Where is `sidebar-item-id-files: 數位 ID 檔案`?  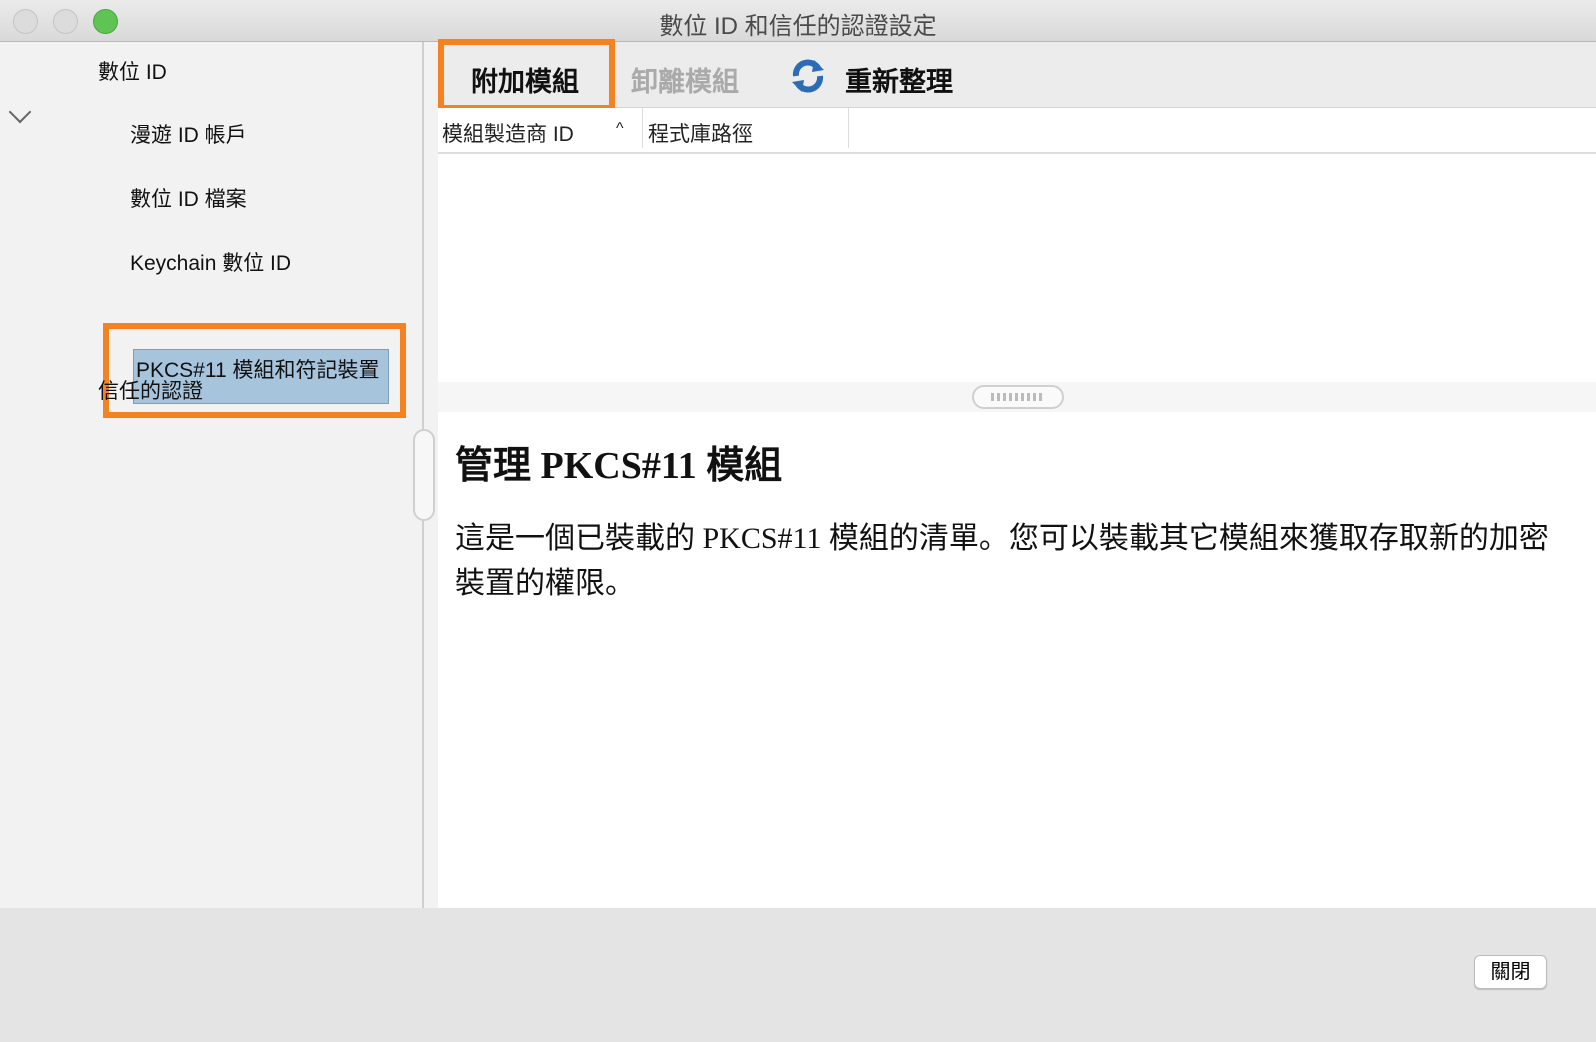 sidebar-item-id-files: 數位 ID 檔案 is located at coordinates (188, 198).